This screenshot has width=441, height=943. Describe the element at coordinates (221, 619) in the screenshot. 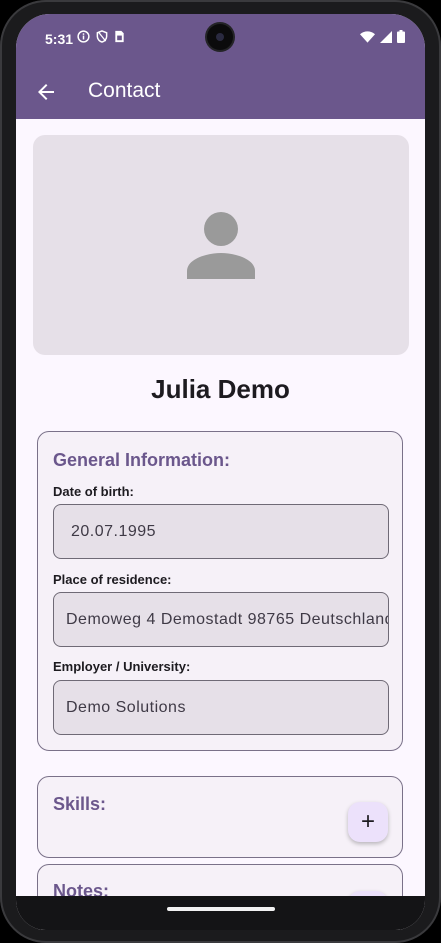

I see `place-of-residence-field: Demoweg 4 Demostadt 98765 Deutschland` at that location.